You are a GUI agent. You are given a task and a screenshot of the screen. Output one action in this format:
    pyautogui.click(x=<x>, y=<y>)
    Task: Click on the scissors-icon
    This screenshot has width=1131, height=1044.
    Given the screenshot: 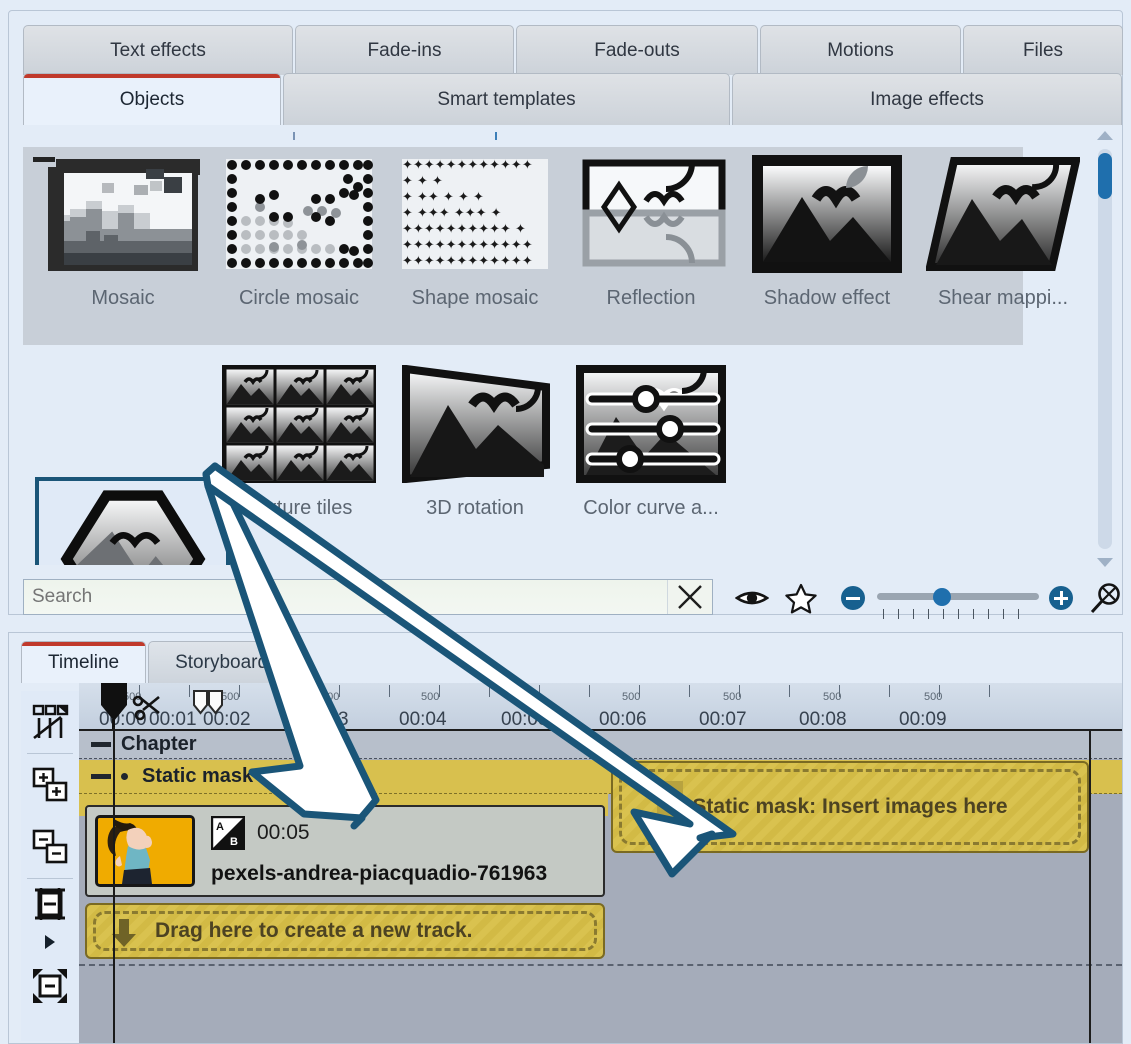 What is the action you would take?
    pyautogui.click(x=149, y=707)
    